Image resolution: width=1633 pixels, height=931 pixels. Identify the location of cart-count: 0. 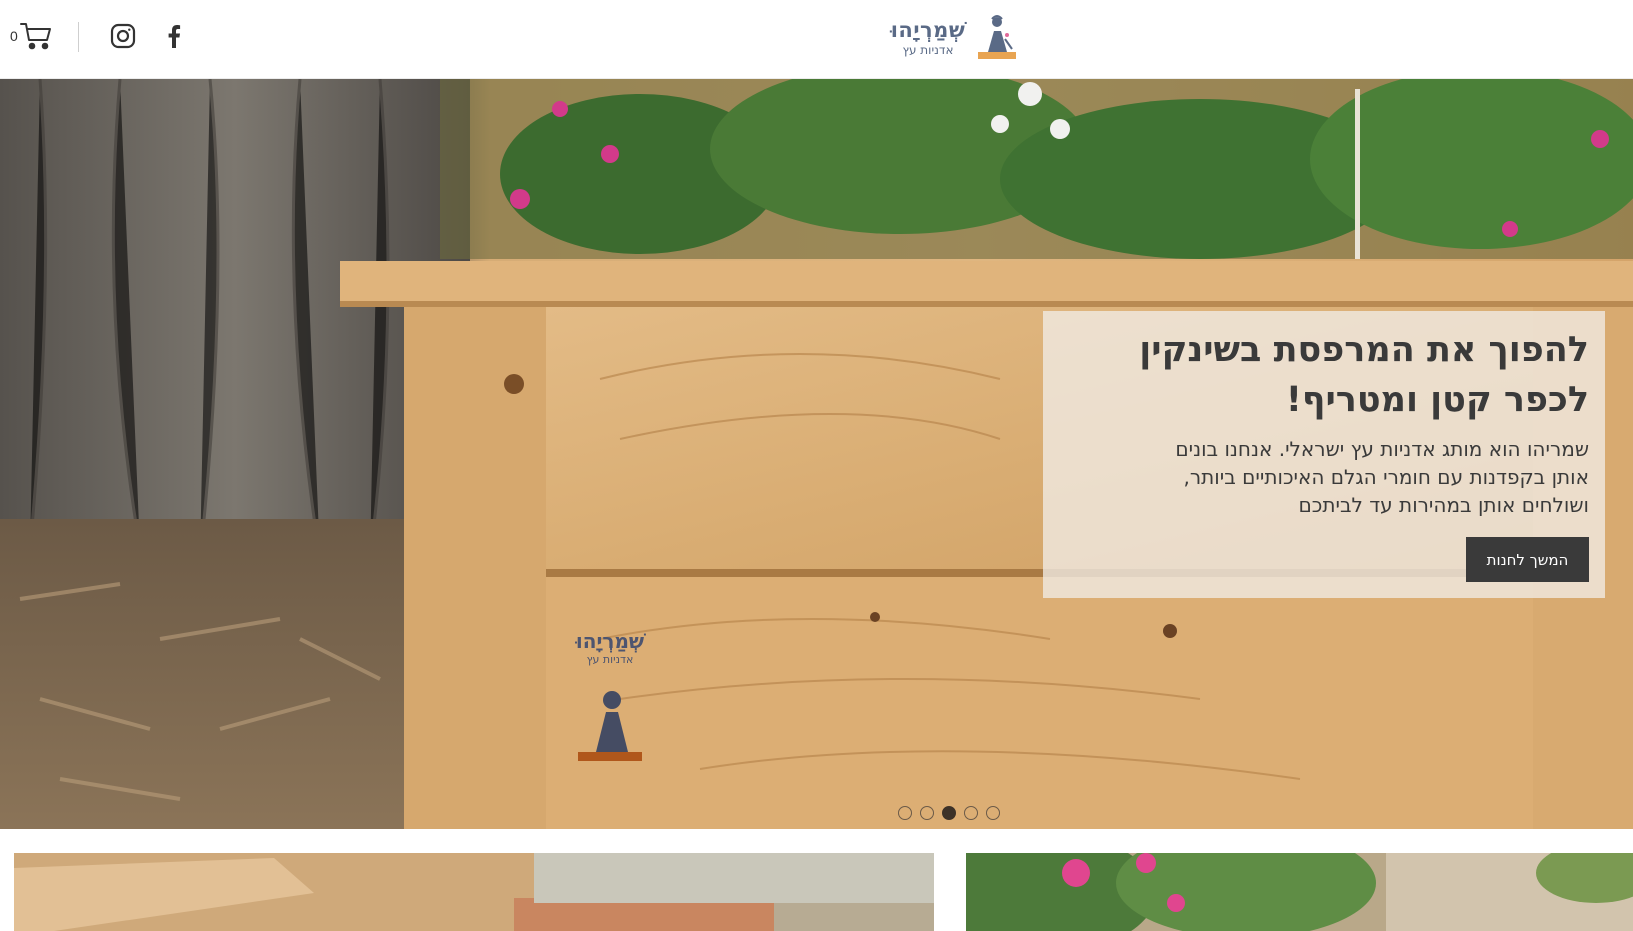
(14, 36).